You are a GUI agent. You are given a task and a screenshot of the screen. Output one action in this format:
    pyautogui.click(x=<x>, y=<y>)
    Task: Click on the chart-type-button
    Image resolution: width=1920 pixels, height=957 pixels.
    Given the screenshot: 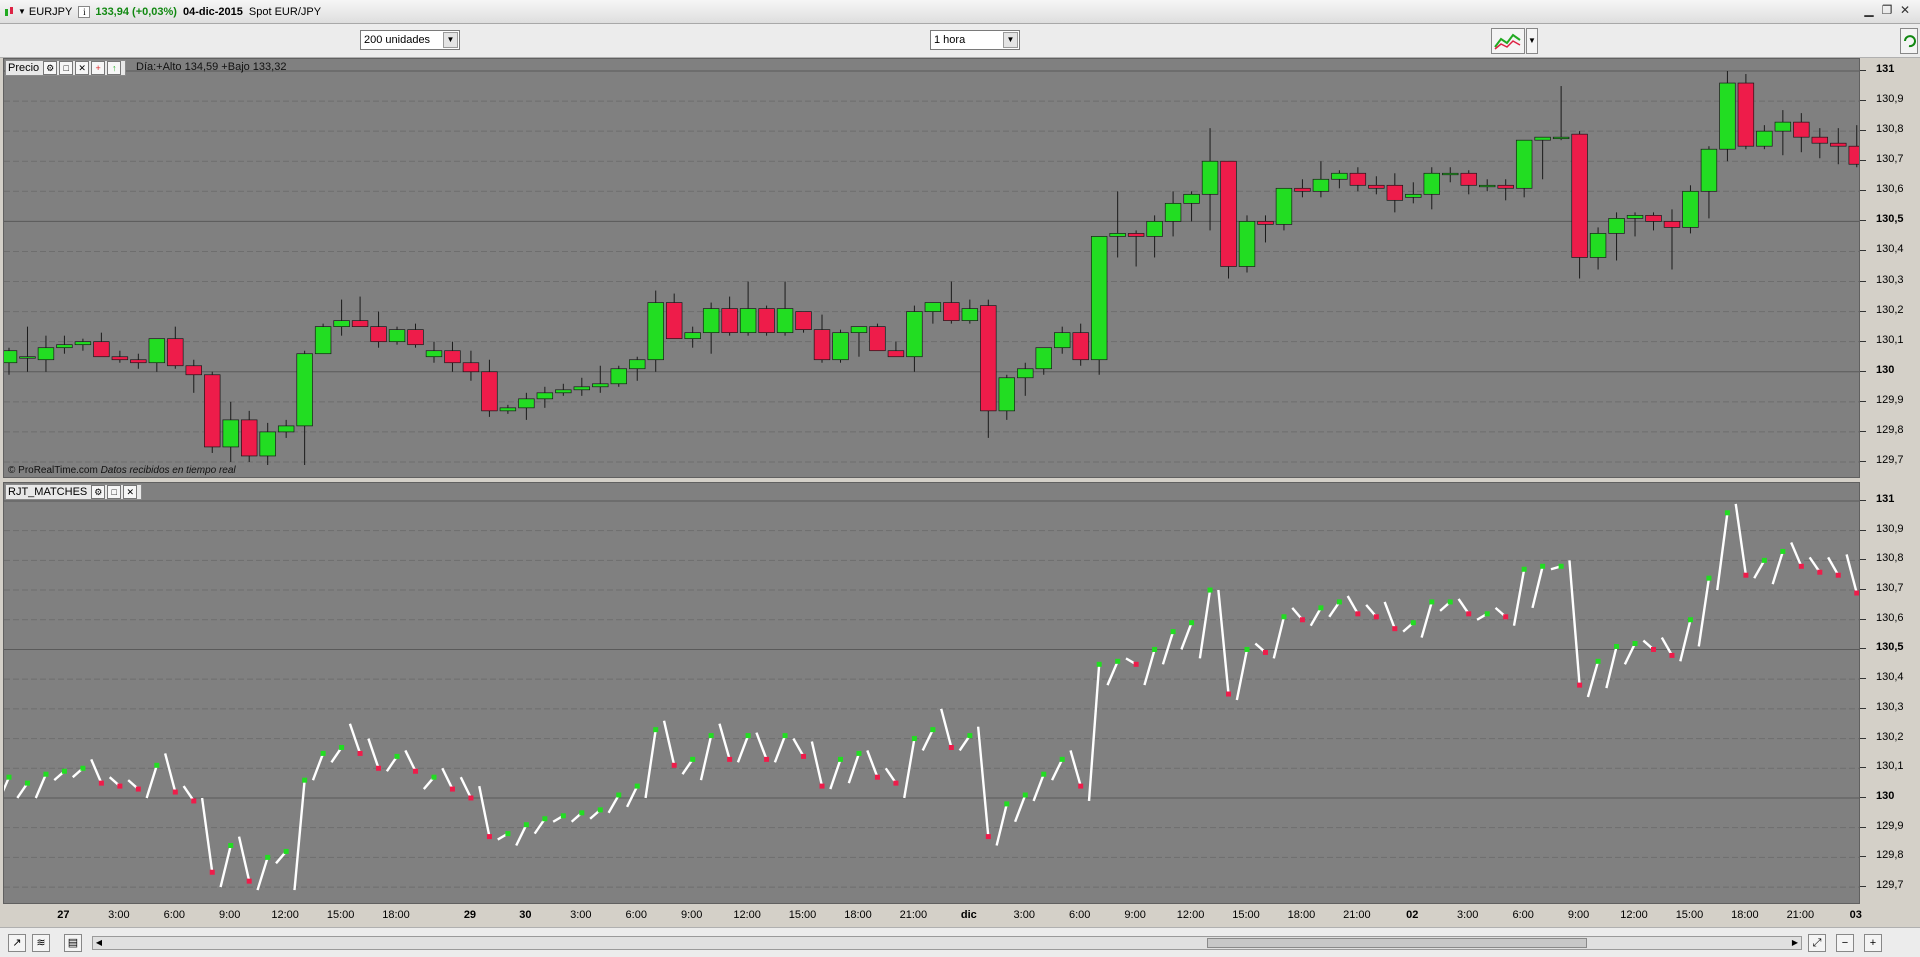 What is the action you would take?
    pyautogui.click(x=1508, y=41)
    